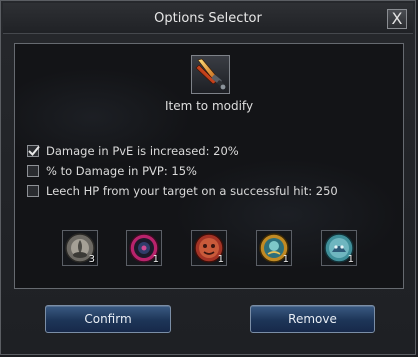 The height and width of the screenshot is (357, 418). What do you see at coordinates (209, 106) in the screenshot?
I see `item-to-modify-label: Item to modify` at bounding box center [209, 106].